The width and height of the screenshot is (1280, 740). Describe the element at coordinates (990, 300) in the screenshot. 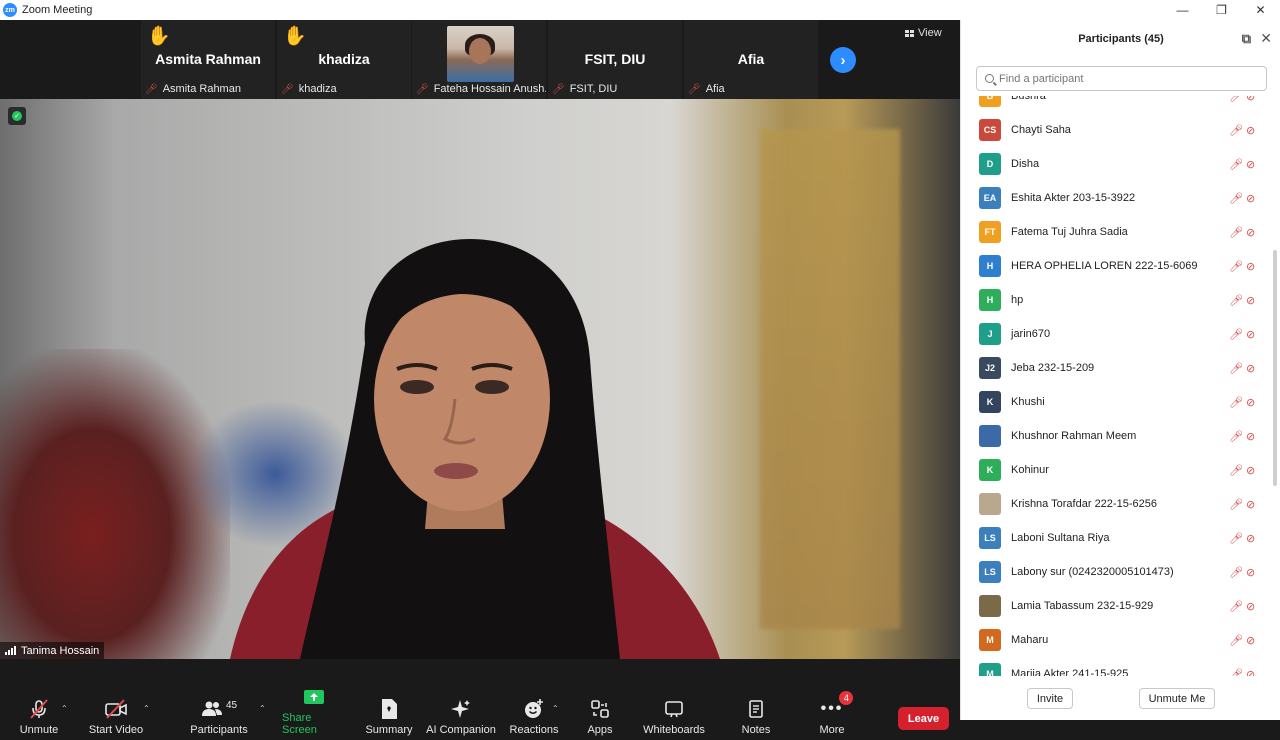

I see `avatar: H` at that location.